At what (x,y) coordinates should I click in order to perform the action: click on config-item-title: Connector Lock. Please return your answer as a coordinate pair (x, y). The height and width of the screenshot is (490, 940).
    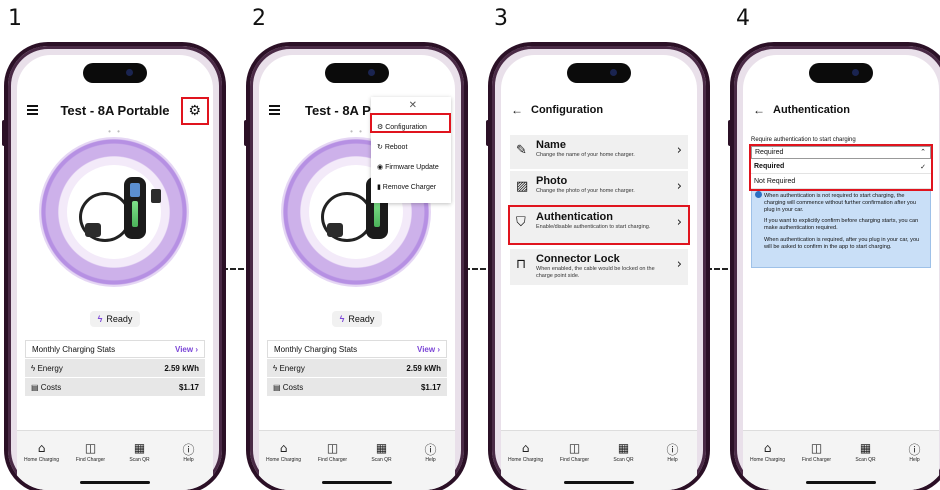
    Looking at the image, I should click on (578, 259).